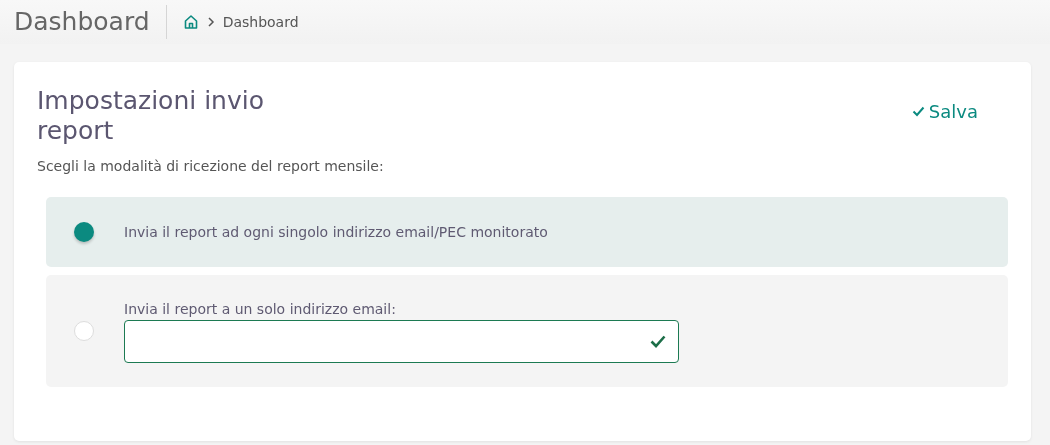  I want to click on home-icon, so click(190, 22).